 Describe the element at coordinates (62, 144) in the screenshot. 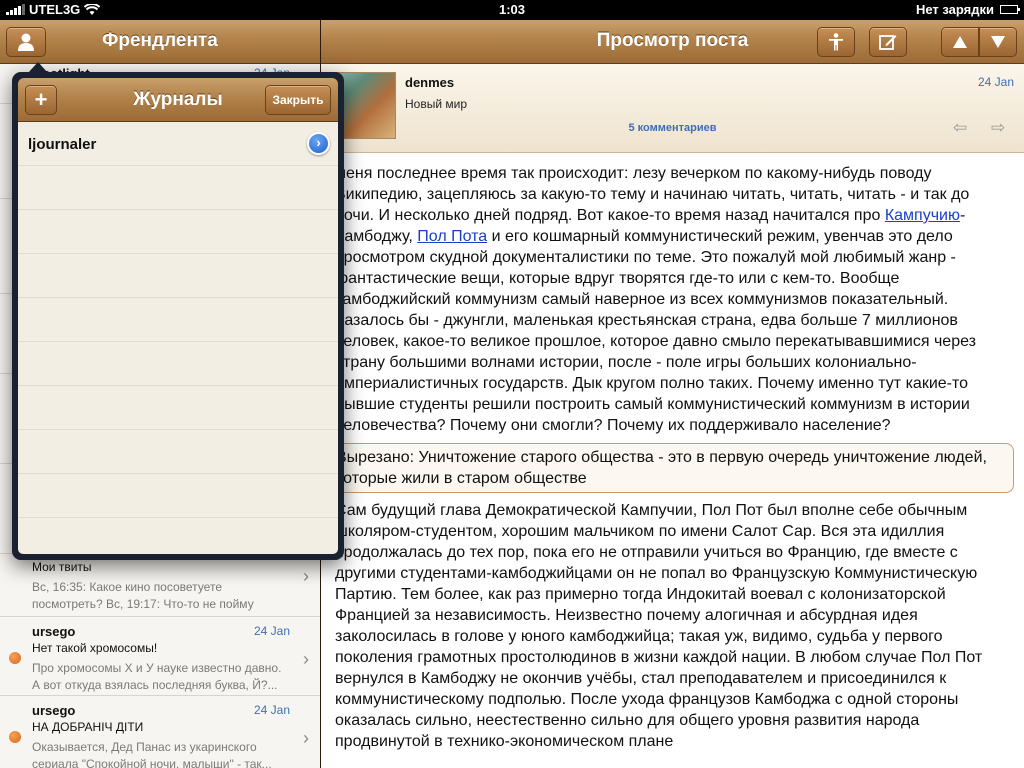

I see `journal-item-label: ljournaler` at that location.